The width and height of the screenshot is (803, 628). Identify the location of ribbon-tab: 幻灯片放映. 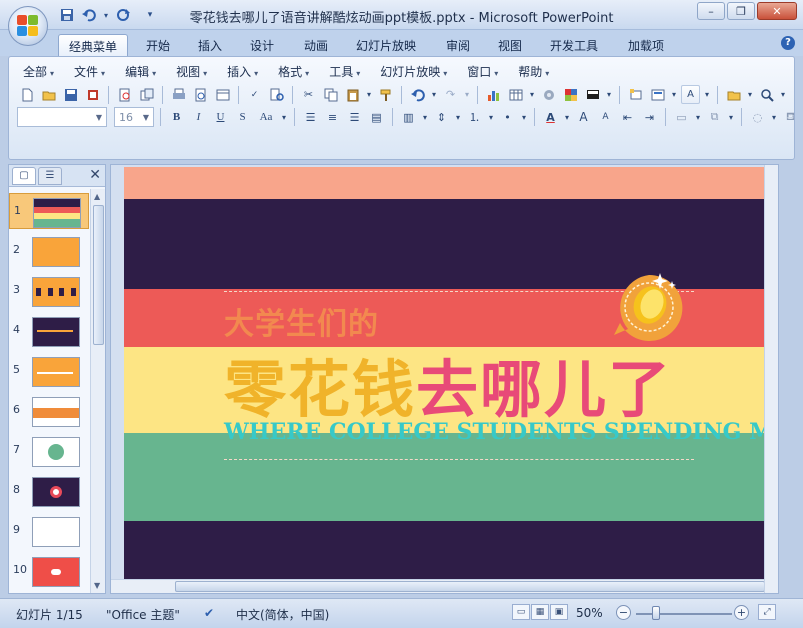
(386, 45).